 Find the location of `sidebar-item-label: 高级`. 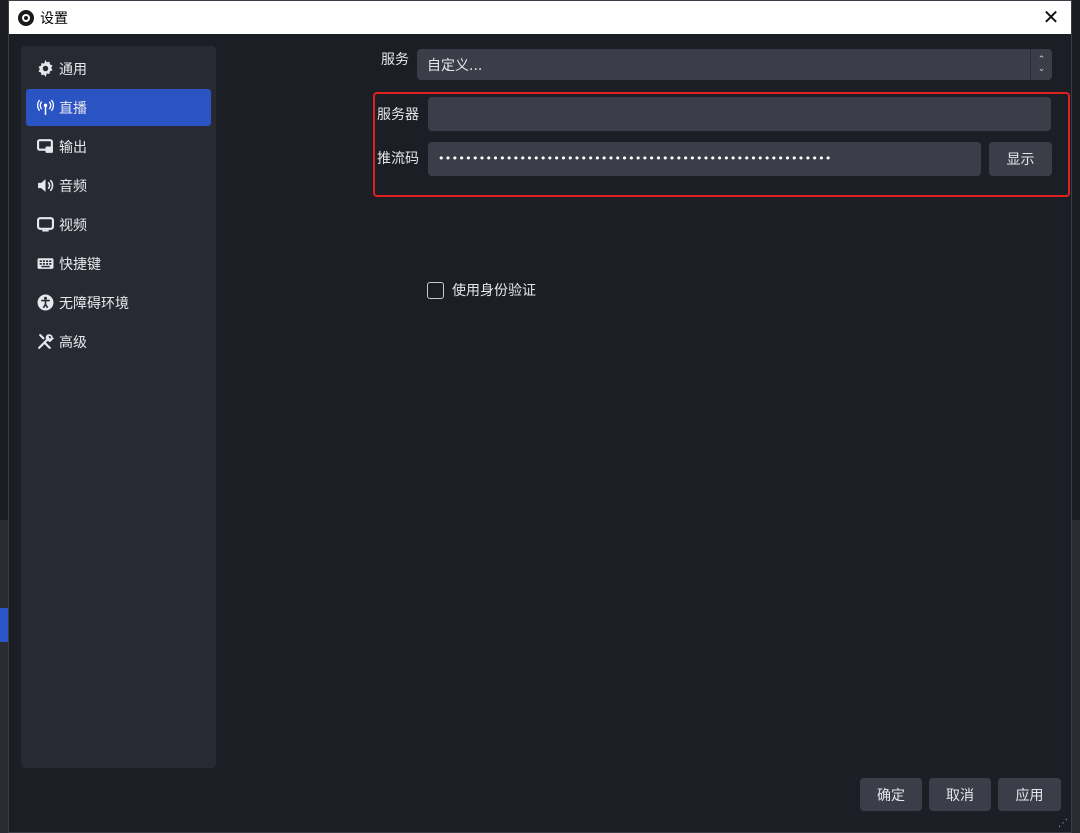

sidebar-item-label: 高级 is located at coordinates (73, 342).